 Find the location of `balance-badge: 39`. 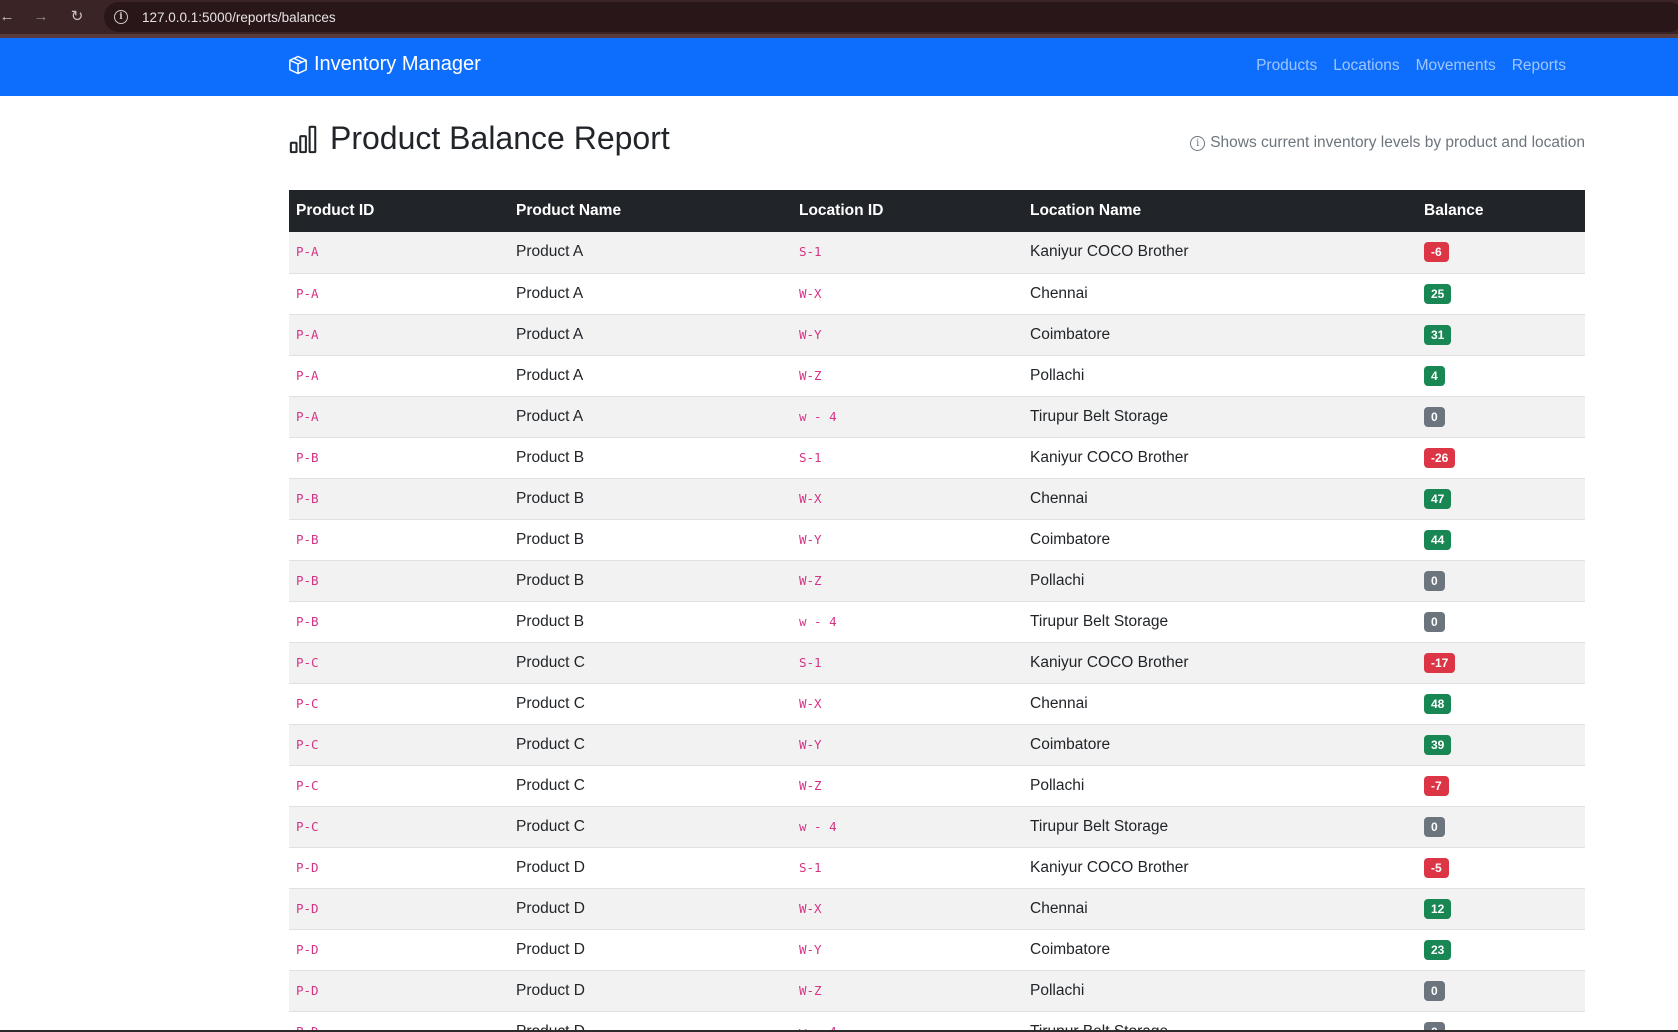

balance-badge: 39 is located at coordinates (1438, 744).